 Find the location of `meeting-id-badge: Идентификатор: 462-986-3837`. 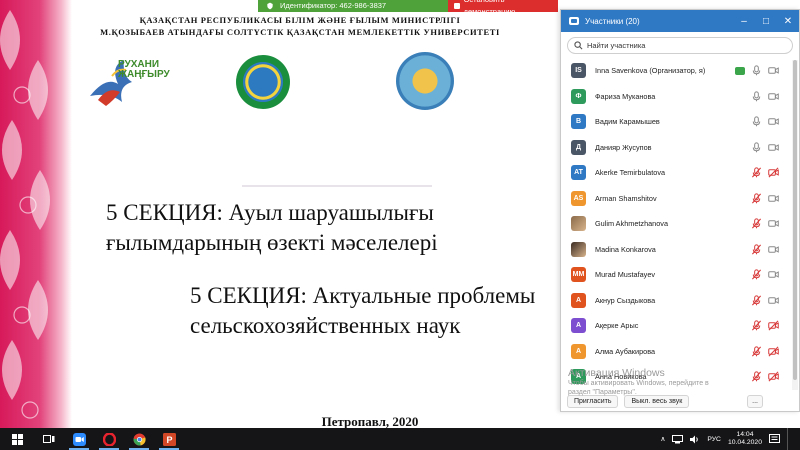

meeting-id-badge: Идентификатор: 462-986-3837 is located at coordinates (353, 6).